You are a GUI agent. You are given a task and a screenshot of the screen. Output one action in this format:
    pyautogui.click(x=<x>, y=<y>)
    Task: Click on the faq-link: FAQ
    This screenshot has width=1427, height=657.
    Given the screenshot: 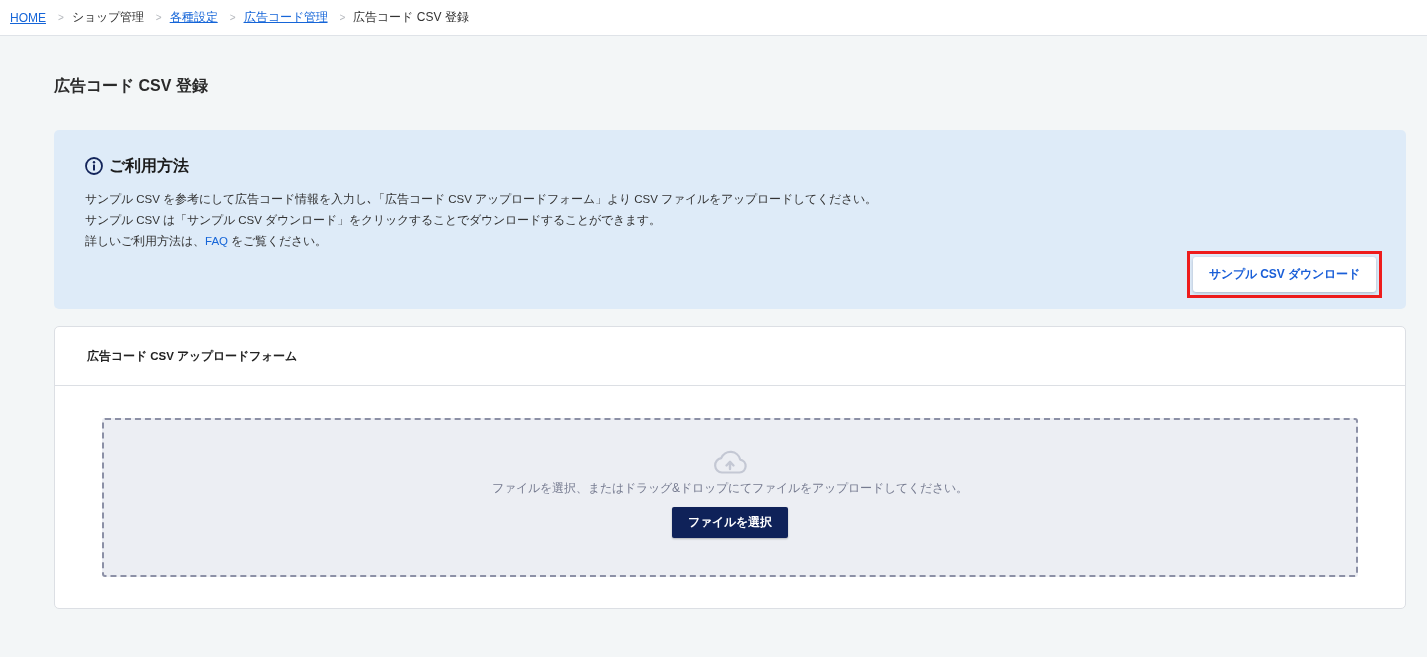 What is the action you would take?
    pyautogui.click(x=216, y=241)
    